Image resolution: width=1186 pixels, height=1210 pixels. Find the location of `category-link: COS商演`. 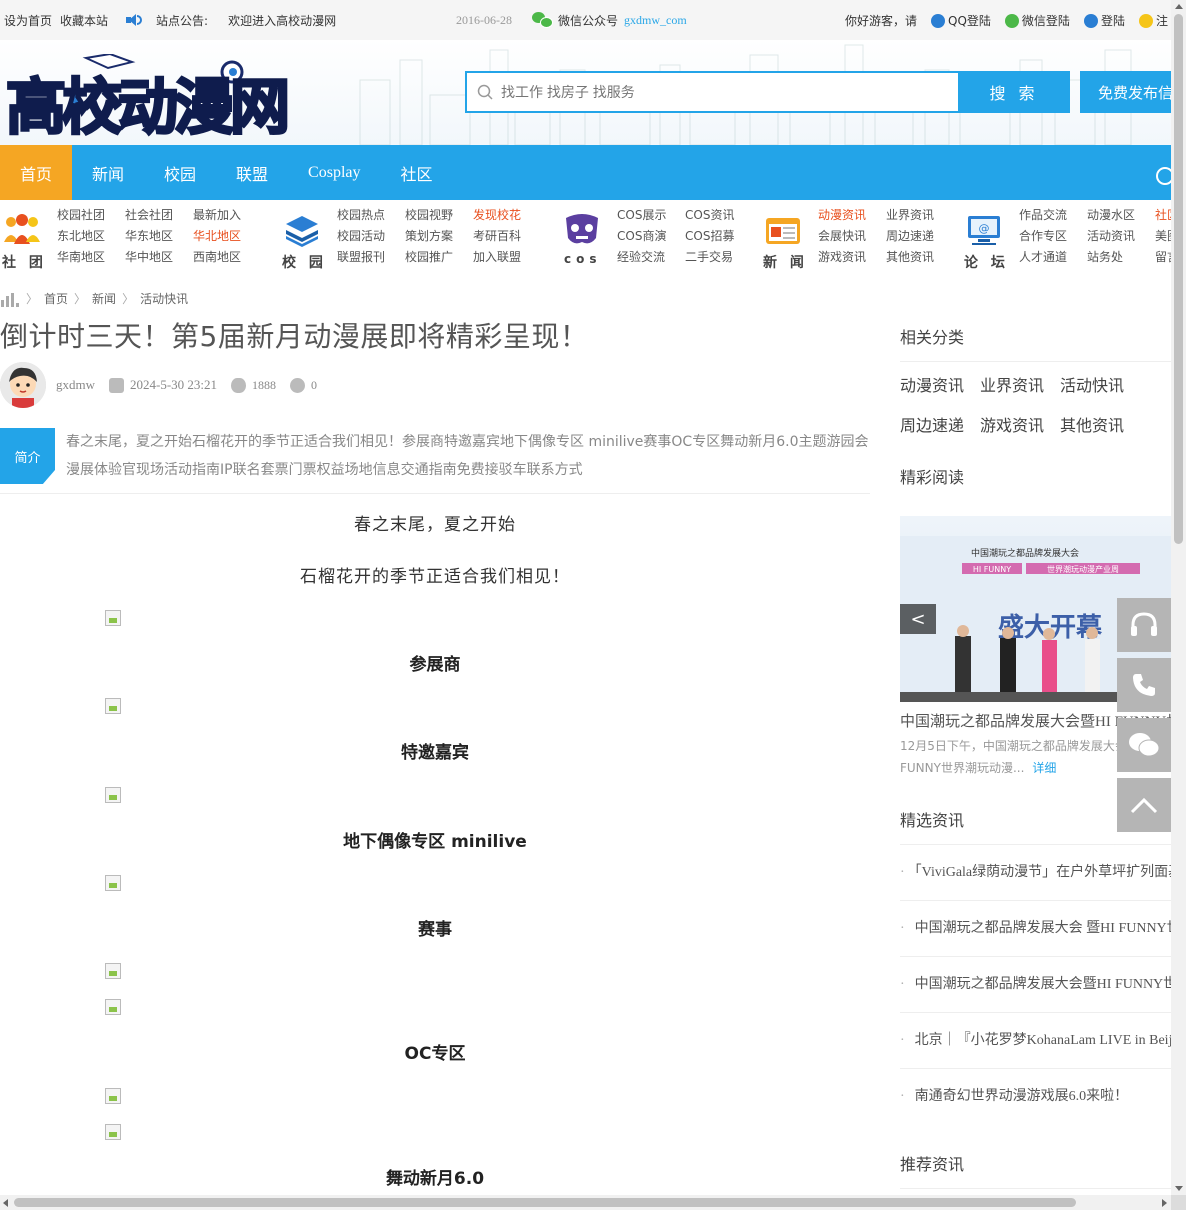

category-link: COS商演 is located at coordinates (641, 236).